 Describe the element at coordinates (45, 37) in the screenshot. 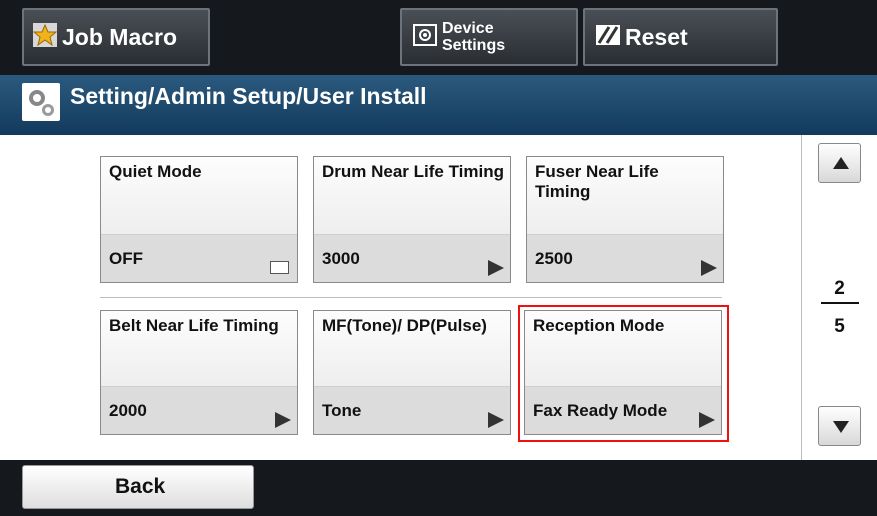

I see `star-icon` at that location.